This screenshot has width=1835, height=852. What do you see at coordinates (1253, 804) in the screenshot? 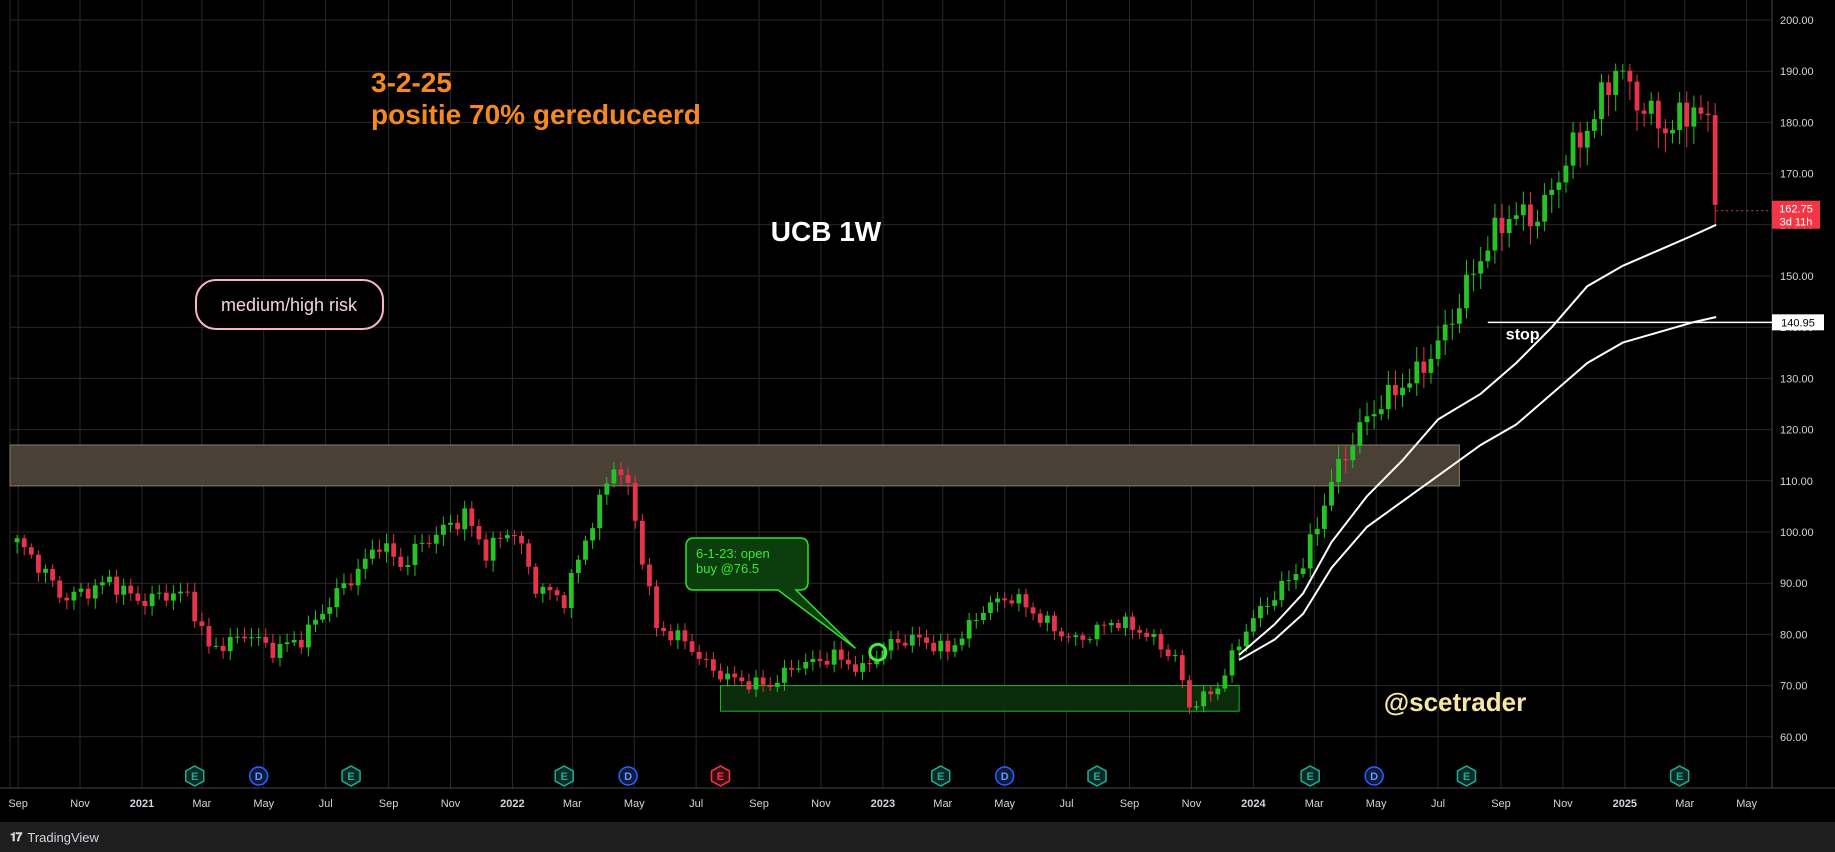
I see `x-tick-label: 2024` at bounding box center [1253, 804].